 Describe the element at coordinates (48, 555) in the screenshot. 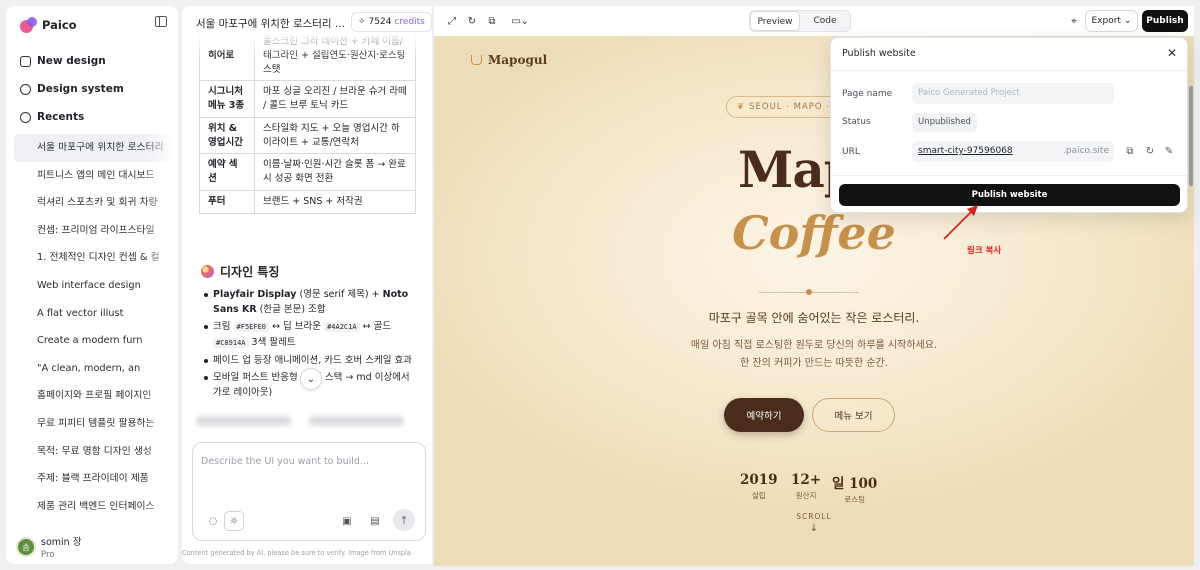

I see `user-plan: Pro` at that location.